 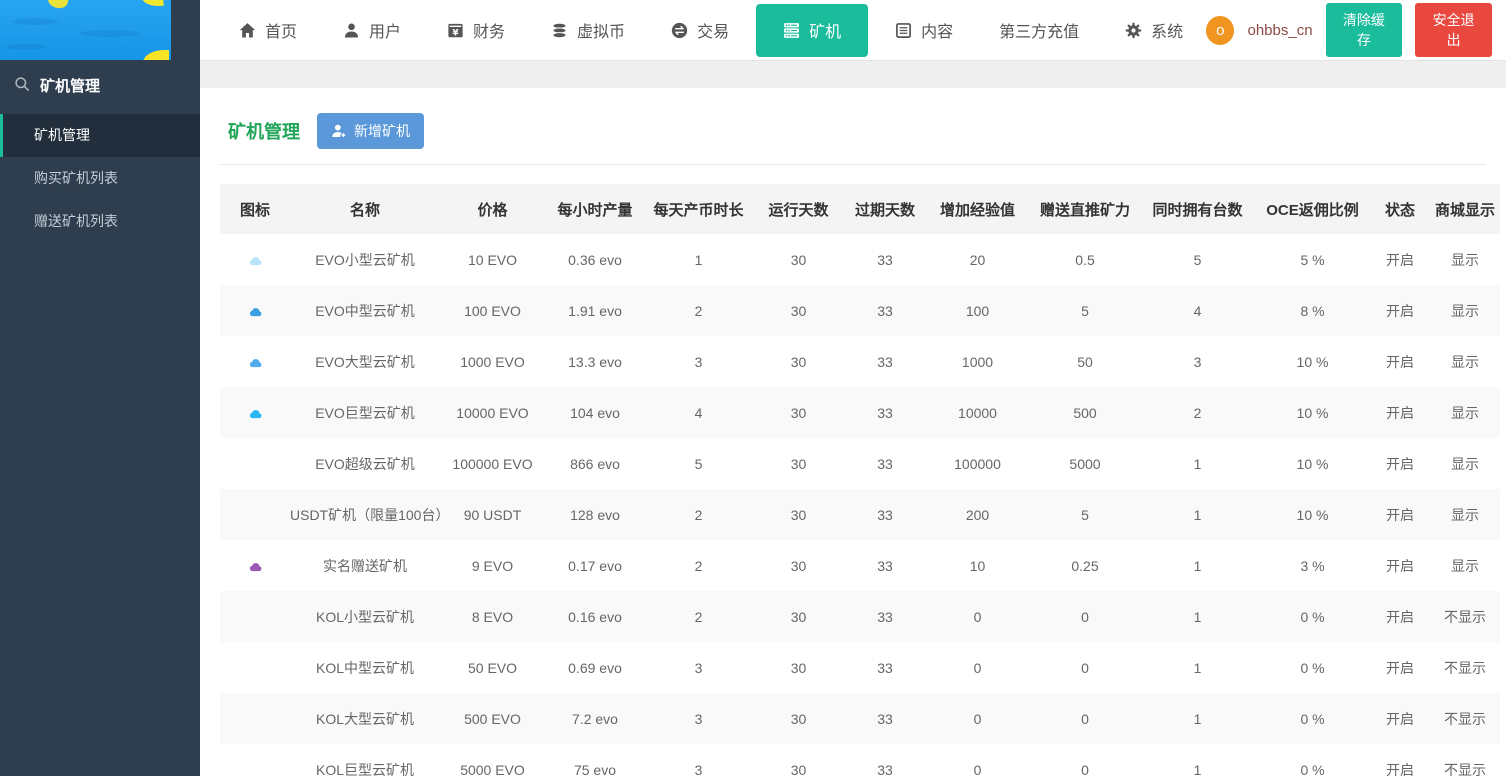 I want to click on username: ohbbs_cn, so click(x=1279, y=30).